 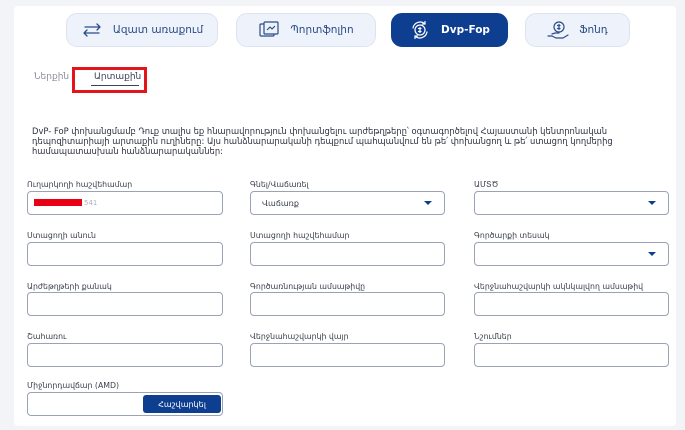 What do you see at coordinates (92, 30) in the screenshot?
I see `swap-arrows-icon` at bounding box center [92, 30].